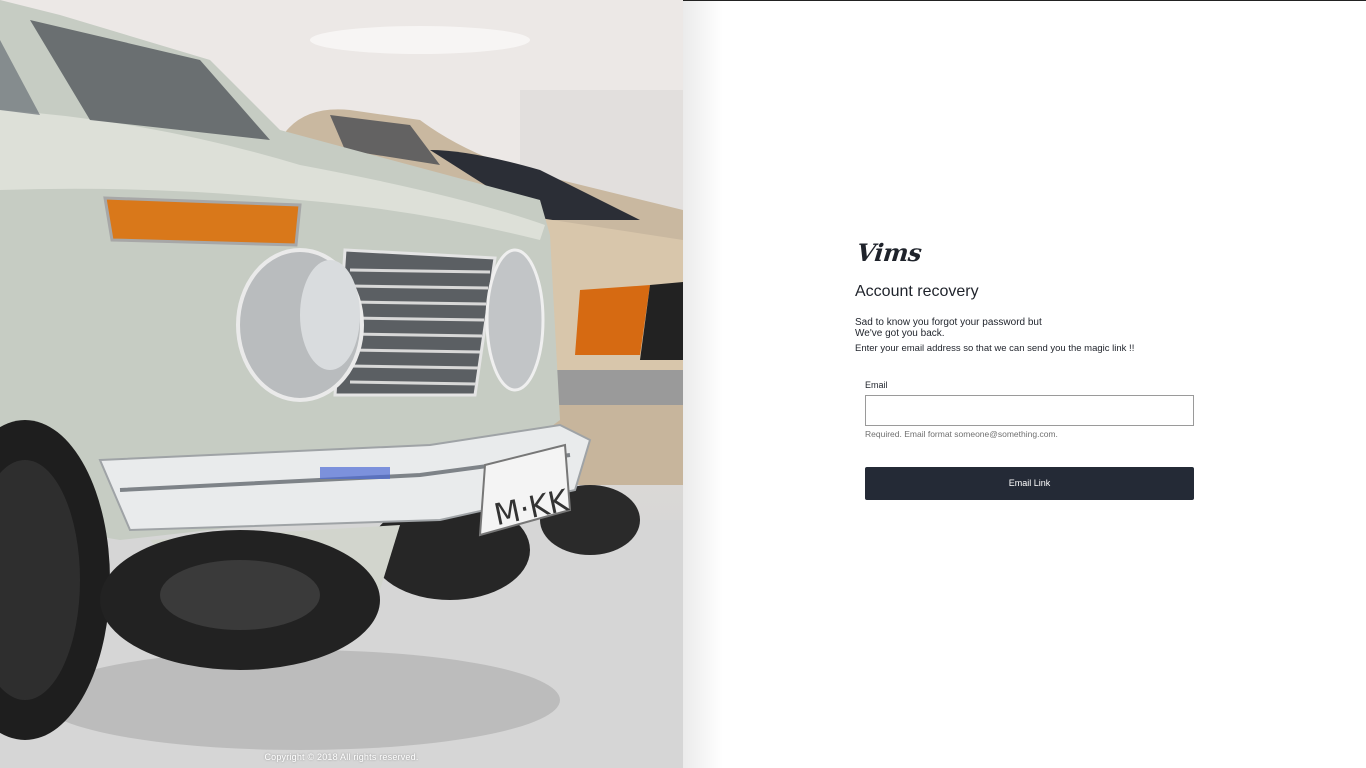  What do you see at coordinates (1024, 0) in the screenshot?
I see `top-border` at bounding box center [1024, 0].